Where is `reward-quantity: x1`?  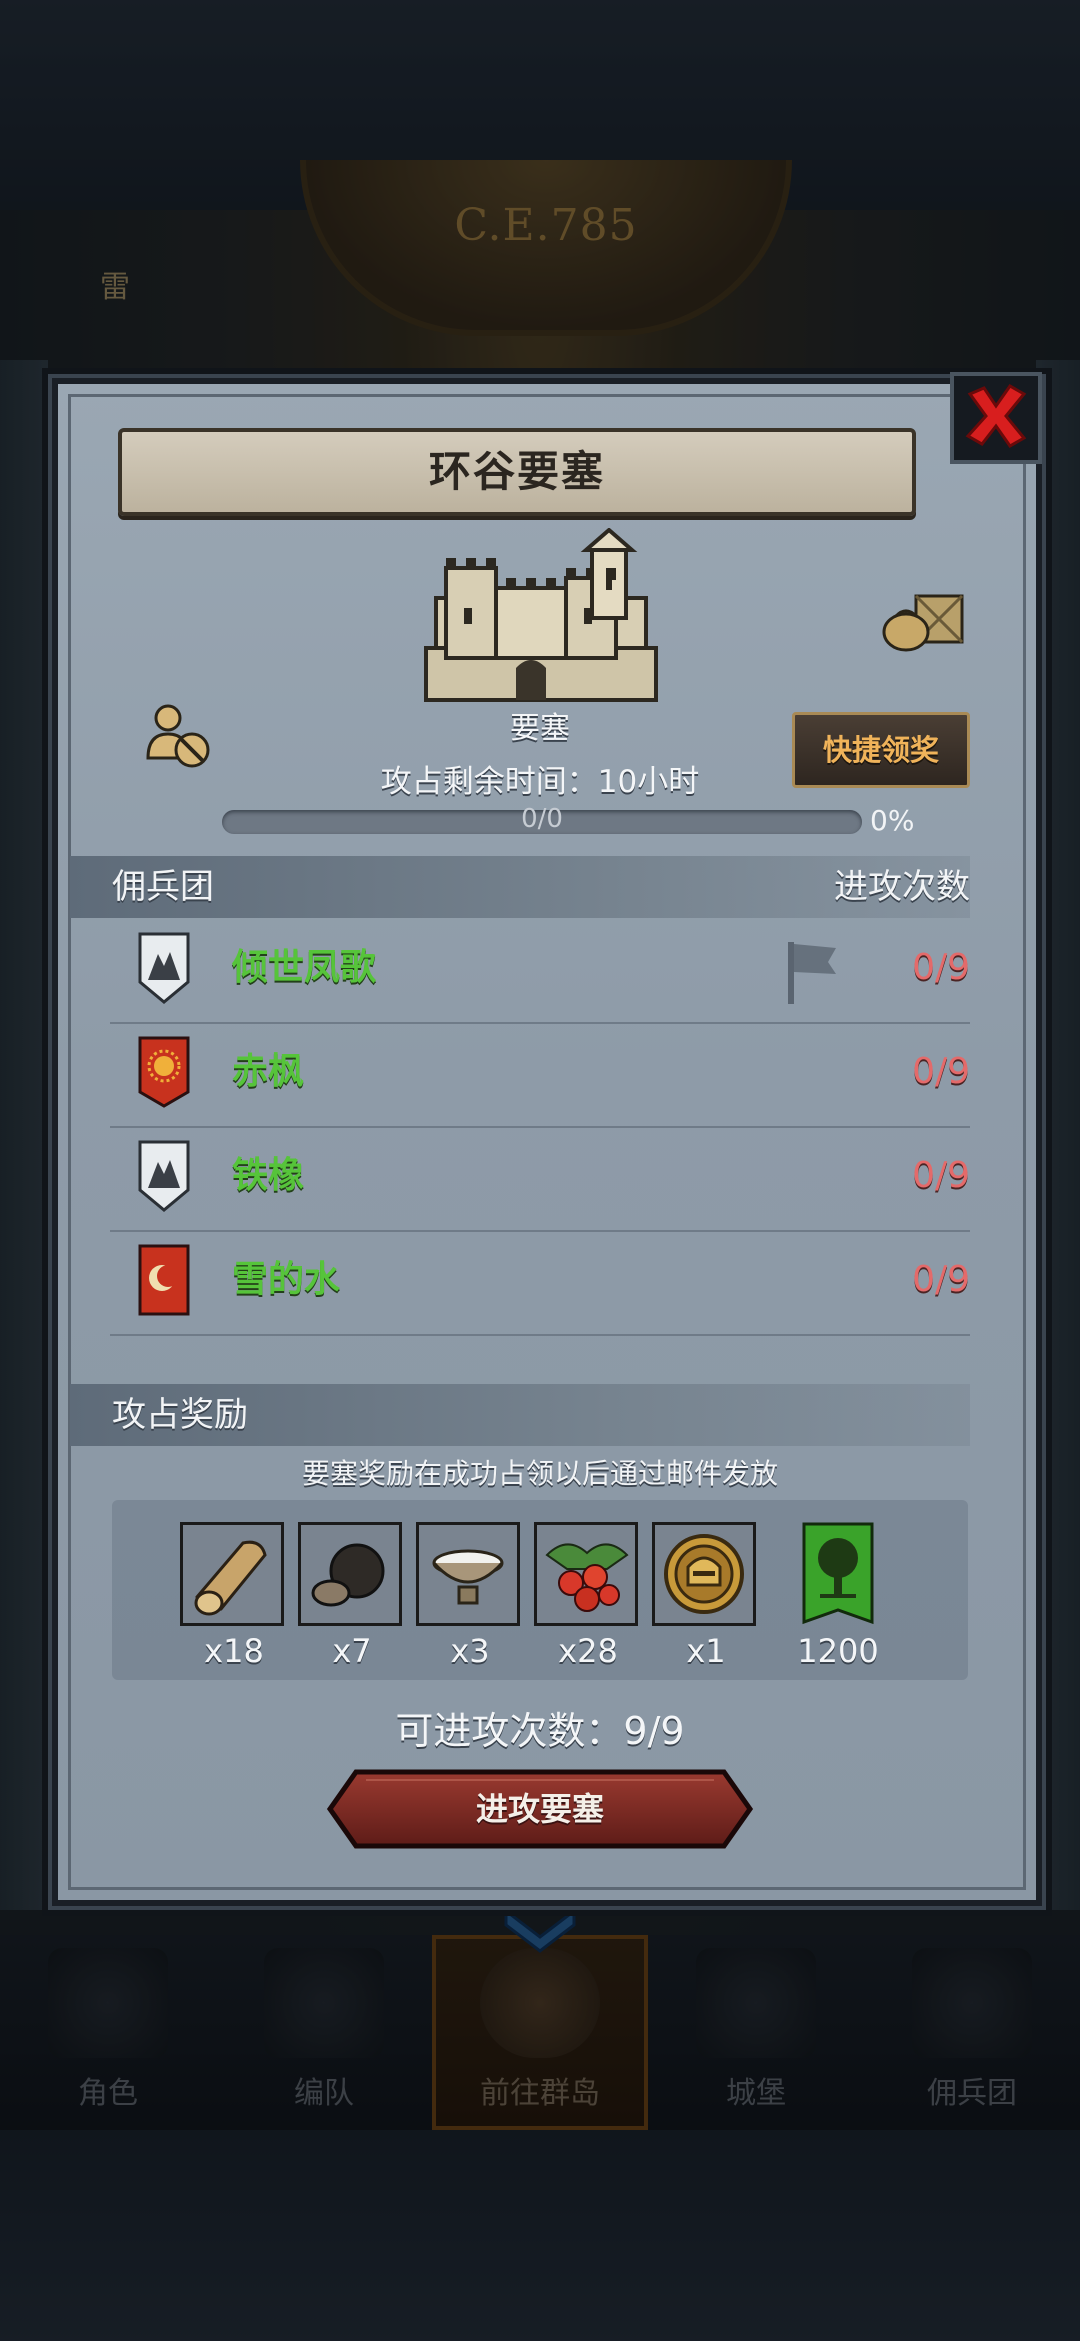 reward-quantity: x1 is located at coordinates (706, 1651).